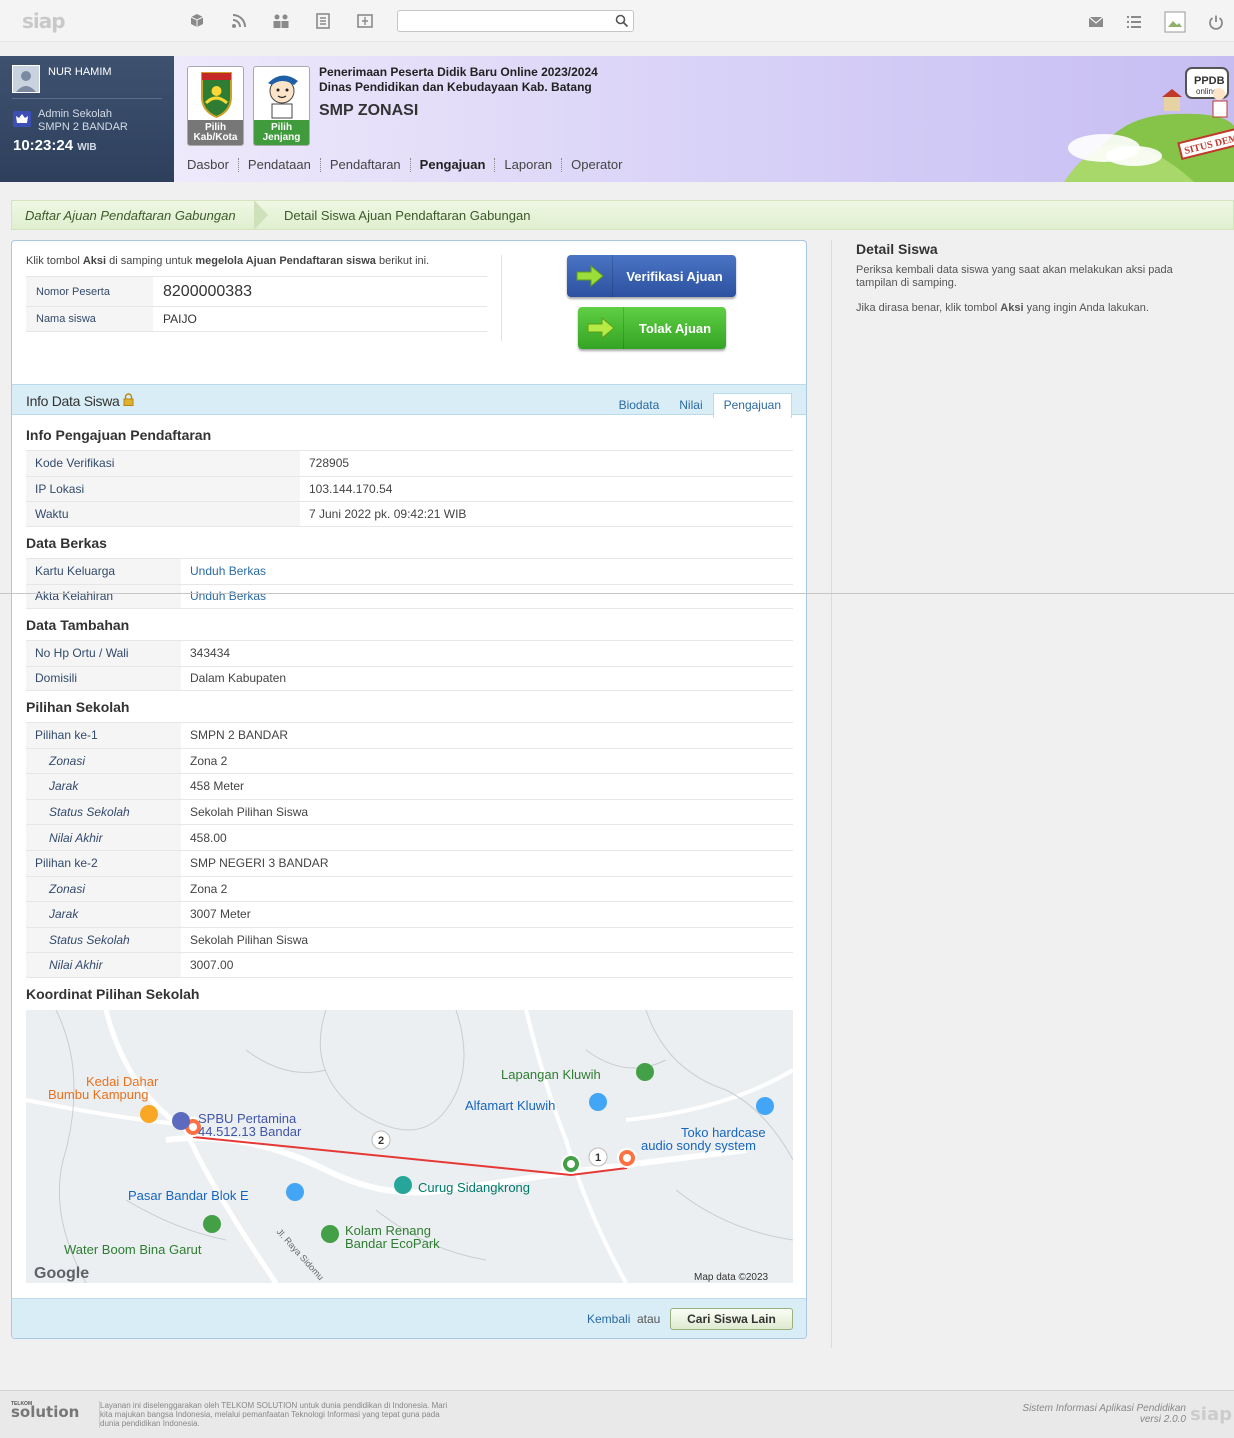  I want to click on row-value: 103.144.170.54, so click(351, 488).